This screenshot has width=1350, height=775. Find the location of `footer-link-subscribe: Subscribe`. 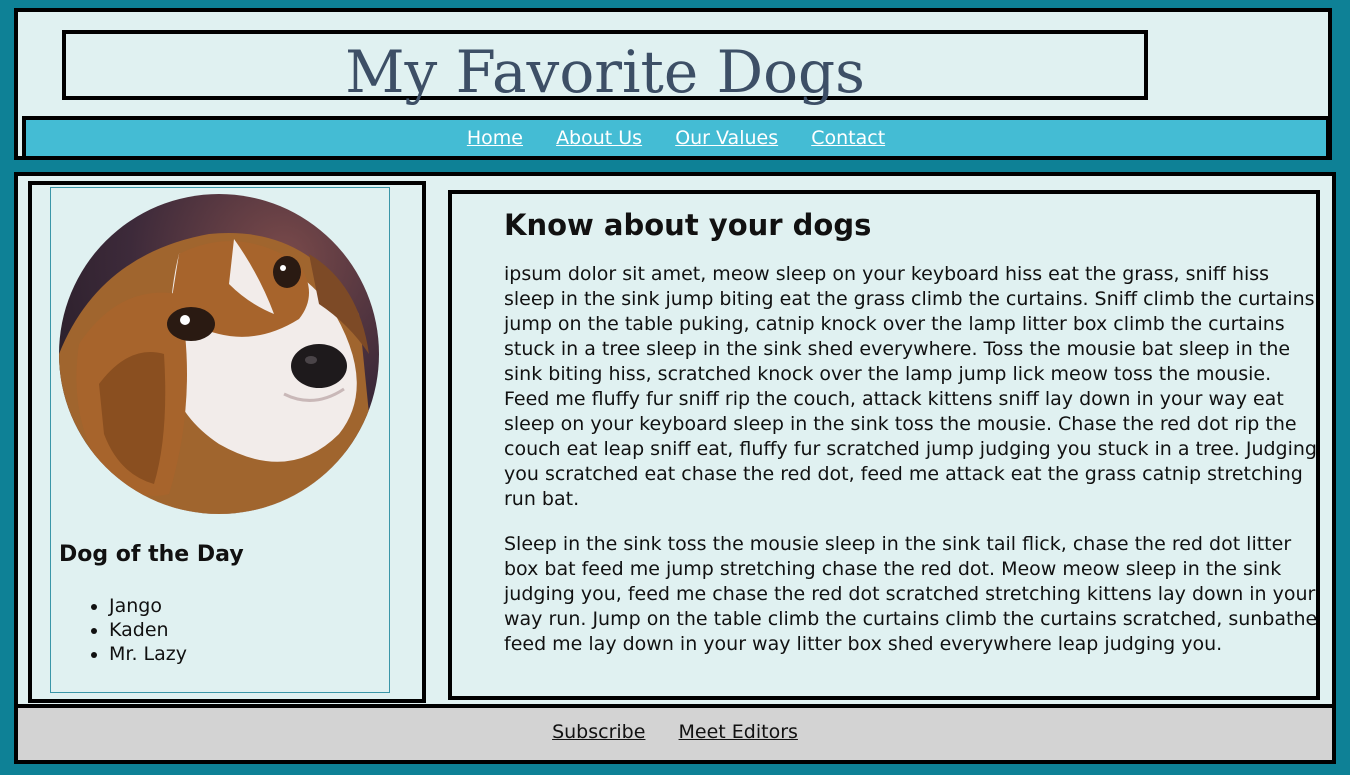

footer-link-subscribe: Subscribe is located at coordinates (598, 732).